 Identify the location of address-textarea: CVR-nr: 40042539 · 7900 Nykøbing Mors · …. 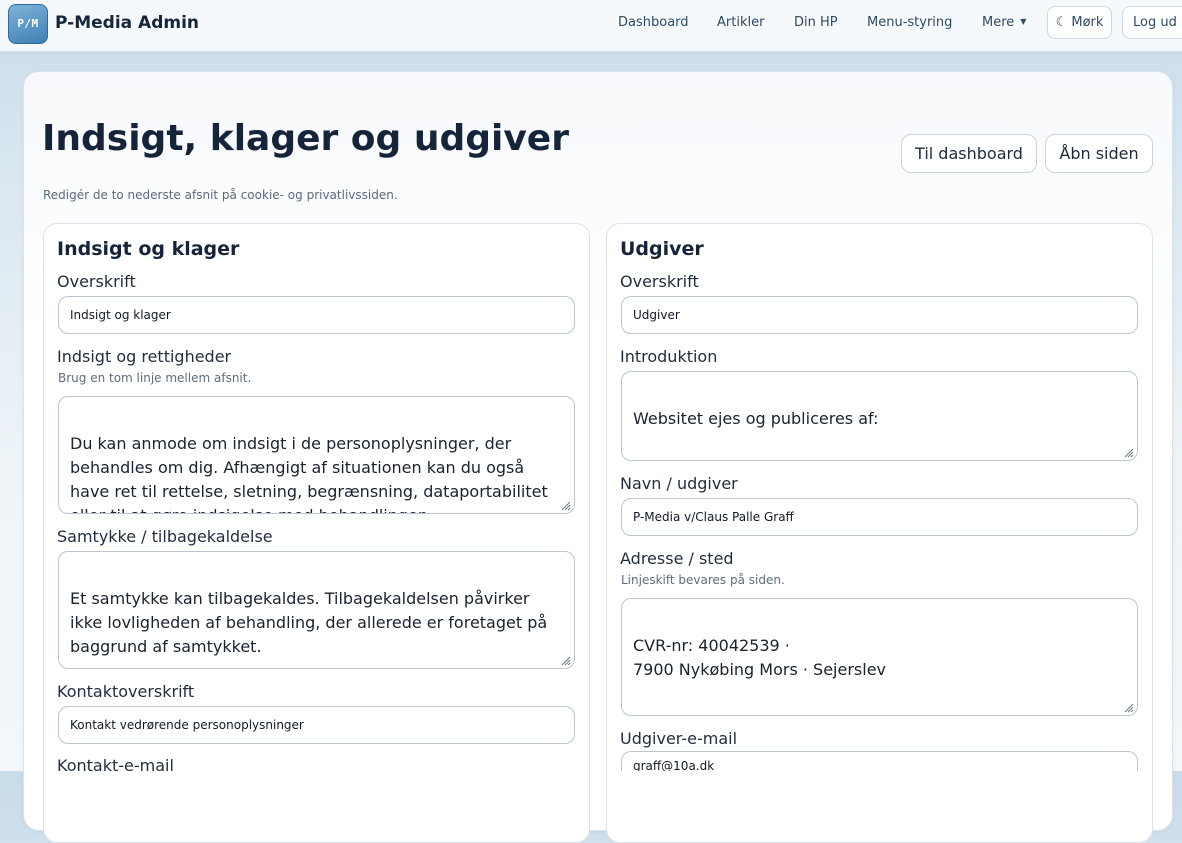
(879, 657).